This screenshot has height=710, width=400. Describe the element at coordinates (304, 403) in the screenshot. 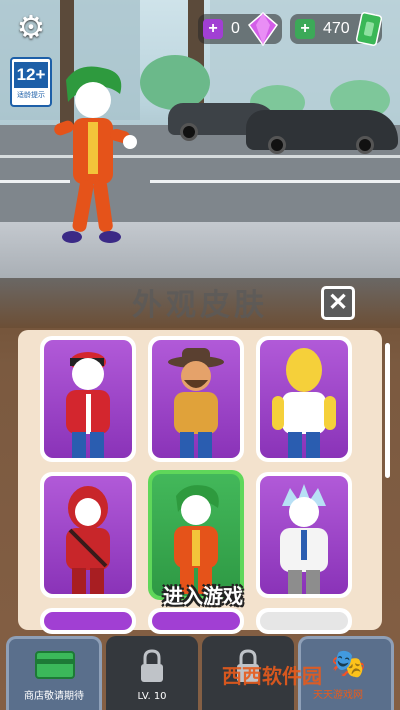

I see `yellow-hair-skin-figure` at that location.